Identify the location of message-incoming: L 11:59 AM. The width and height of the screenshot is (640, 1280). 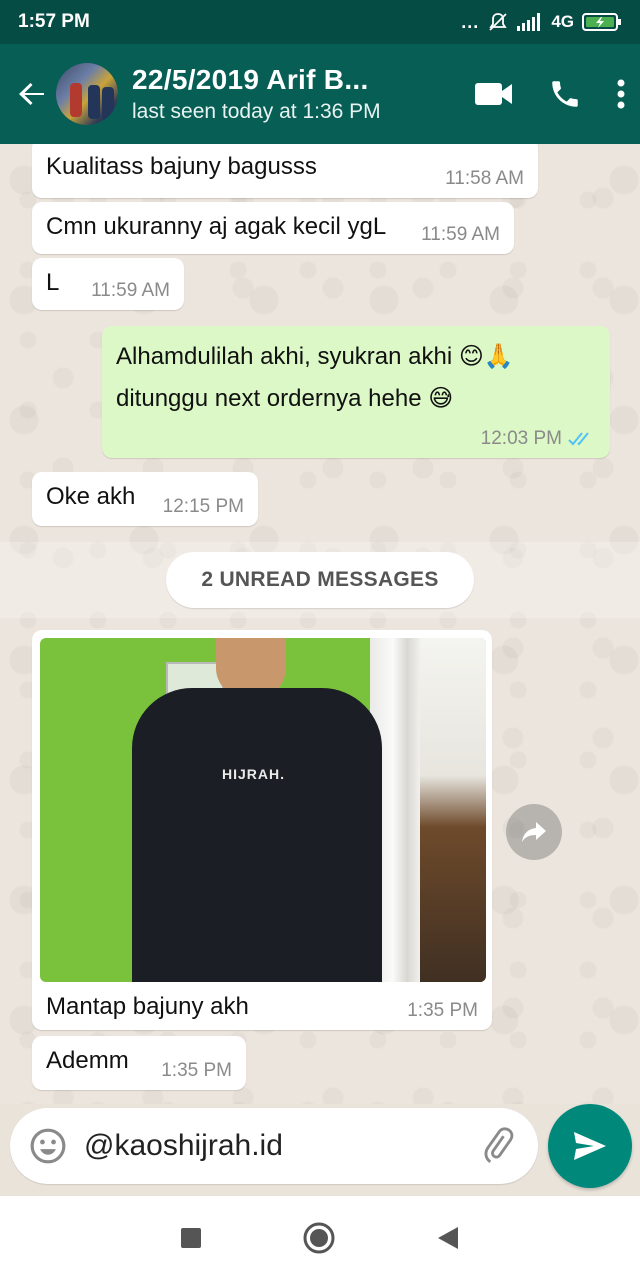
(108, 284).